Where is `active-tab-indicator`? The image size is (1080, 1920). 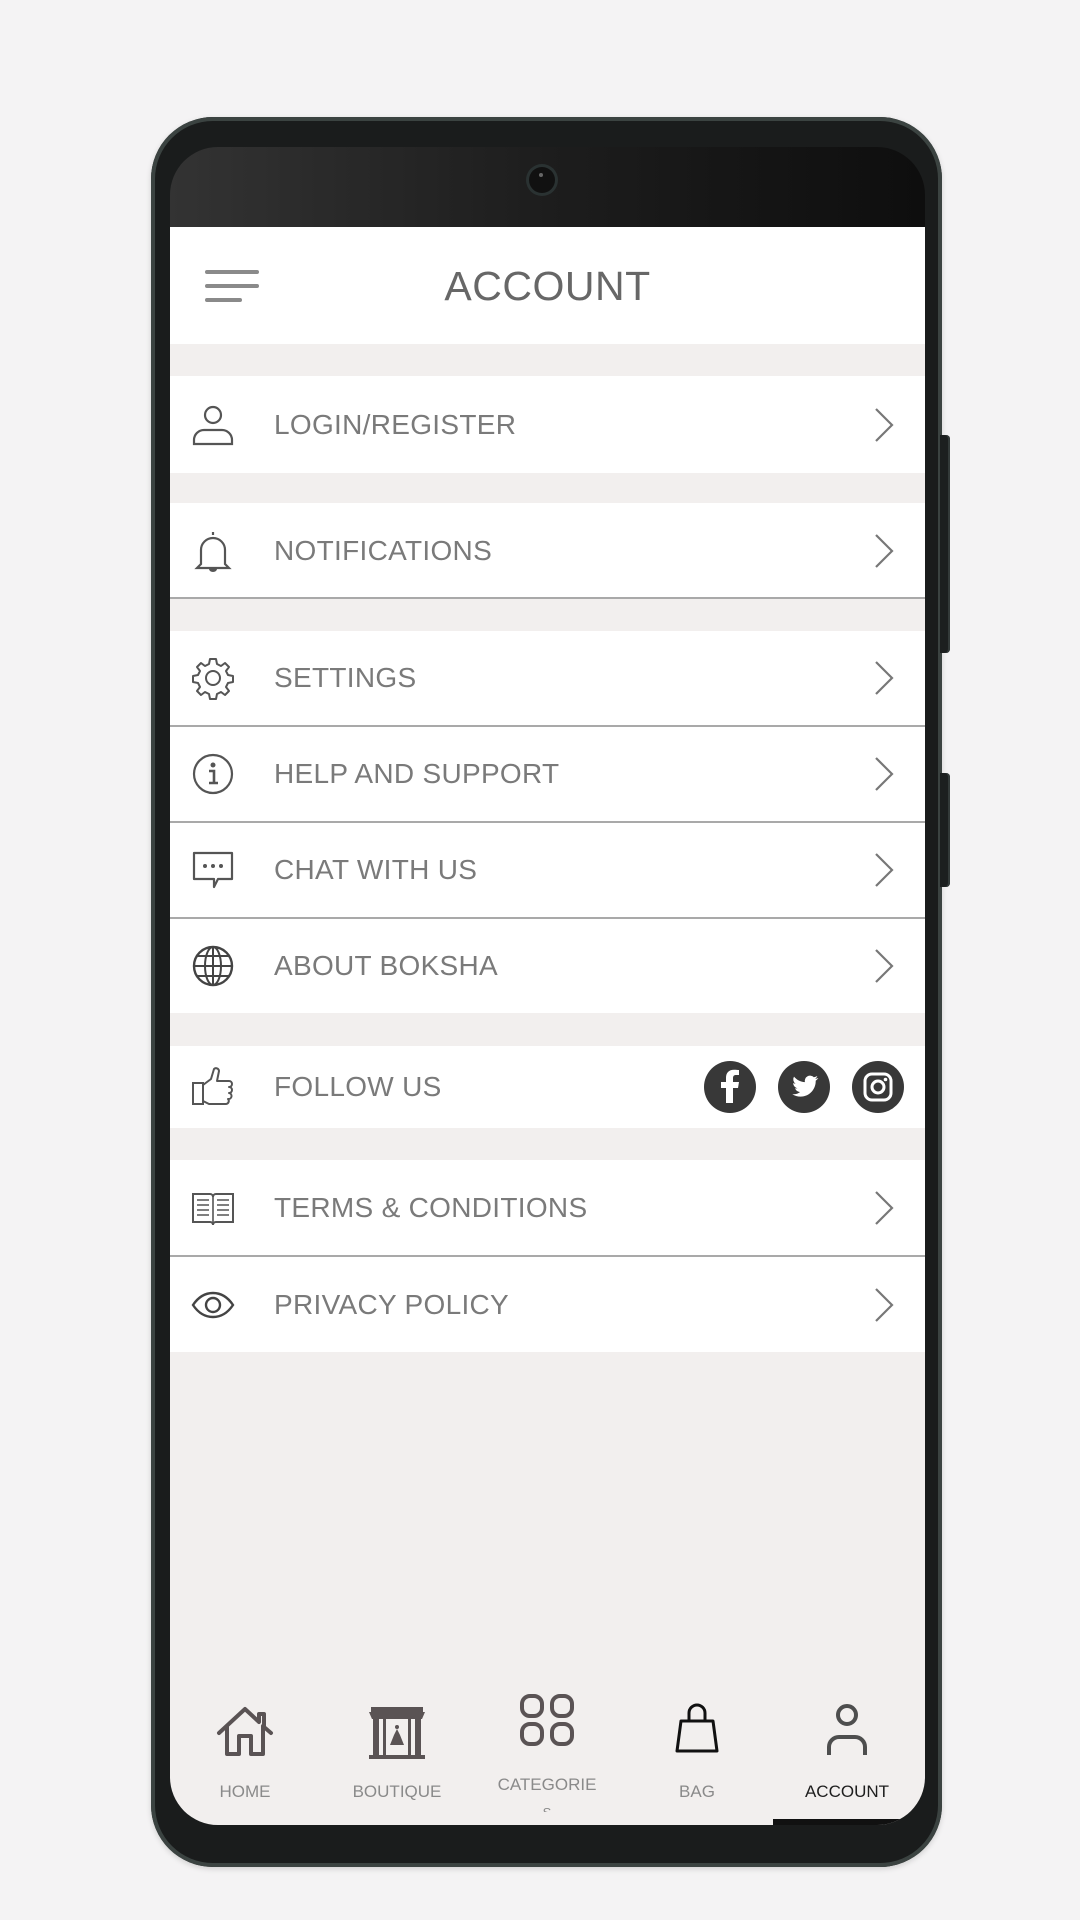 active-tab-indicator is located at coordinates (849, 1822).